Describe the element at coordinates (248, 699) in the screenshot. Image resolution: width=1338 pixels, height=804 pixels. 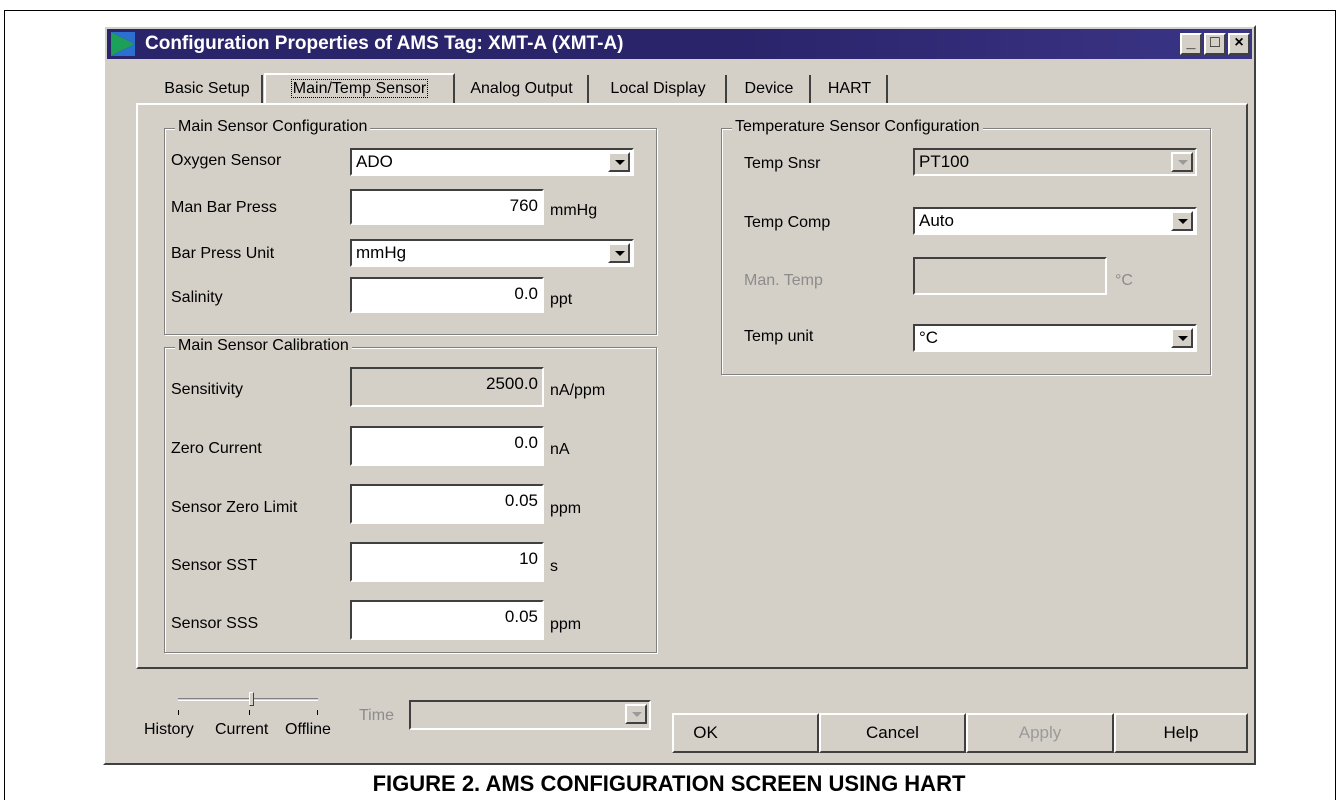
I see `history-slider-track` at that location.